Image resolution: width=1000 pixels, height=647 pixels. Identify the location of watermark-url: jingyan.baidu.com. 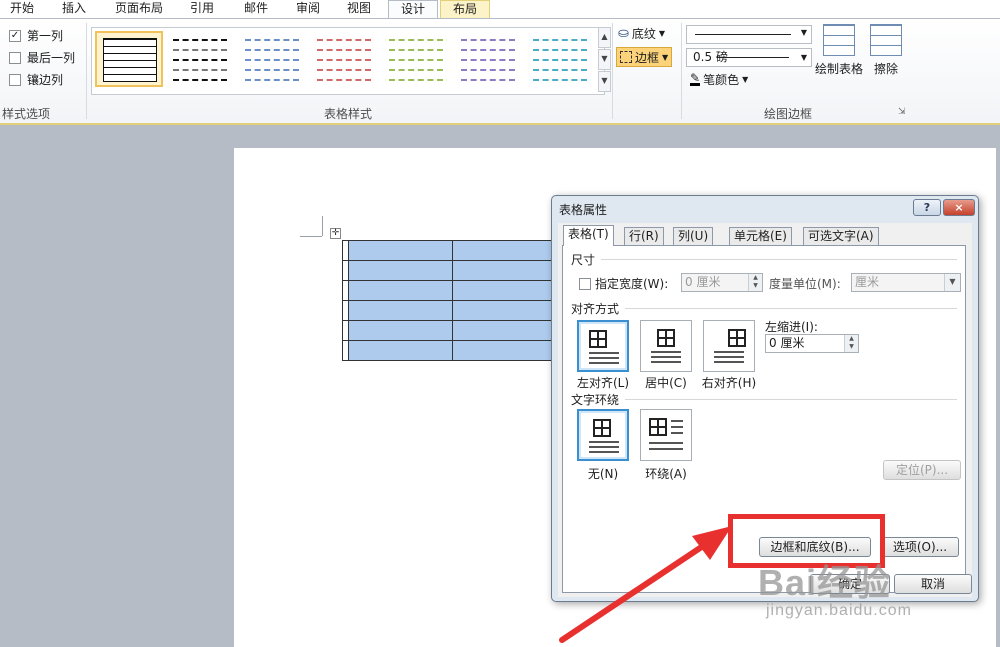
(839, 610).